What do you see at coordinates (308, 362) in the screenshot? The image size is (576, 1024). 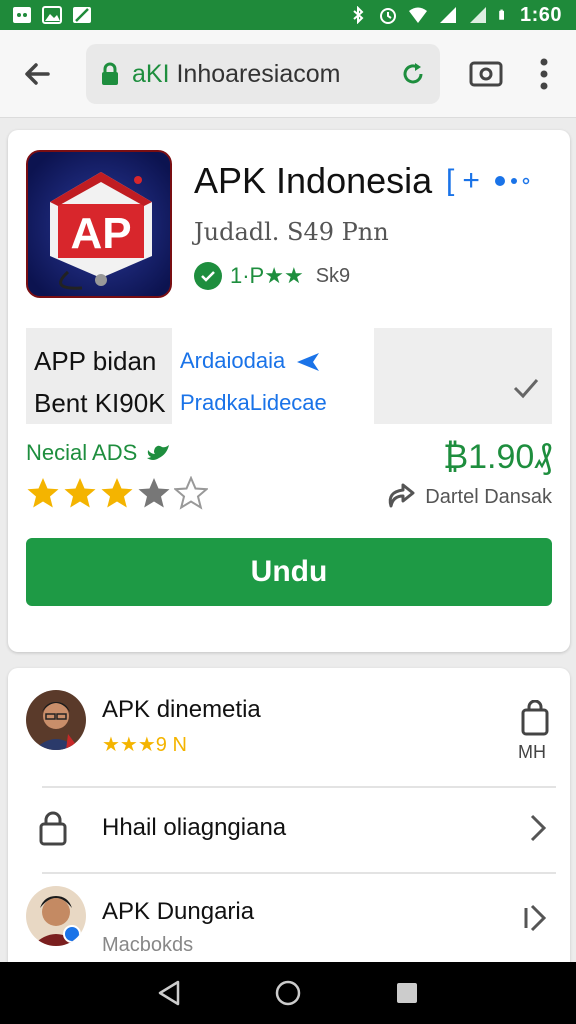 I see `send-icon` at bounding box center [308, 362].